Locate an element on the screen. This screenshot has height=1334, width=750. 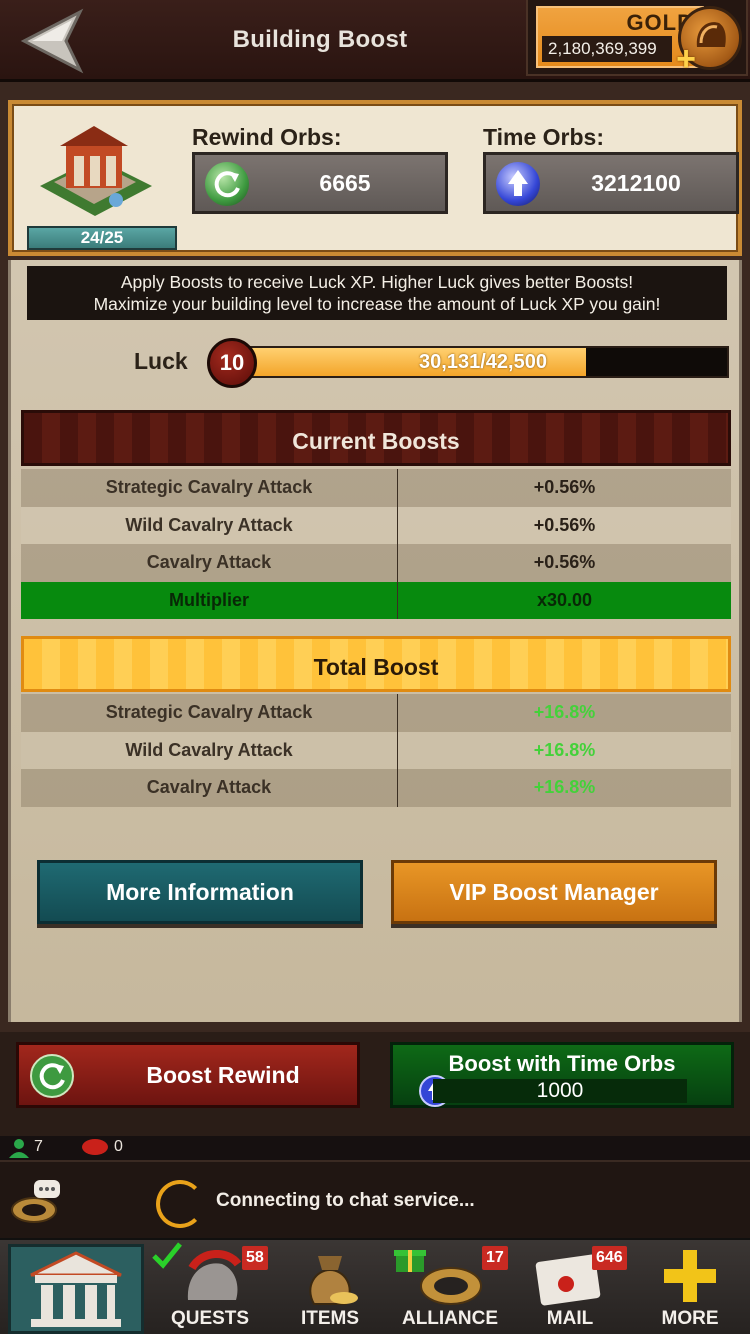
multiplier-label: Multiplier is located at coordinates (209, 600).